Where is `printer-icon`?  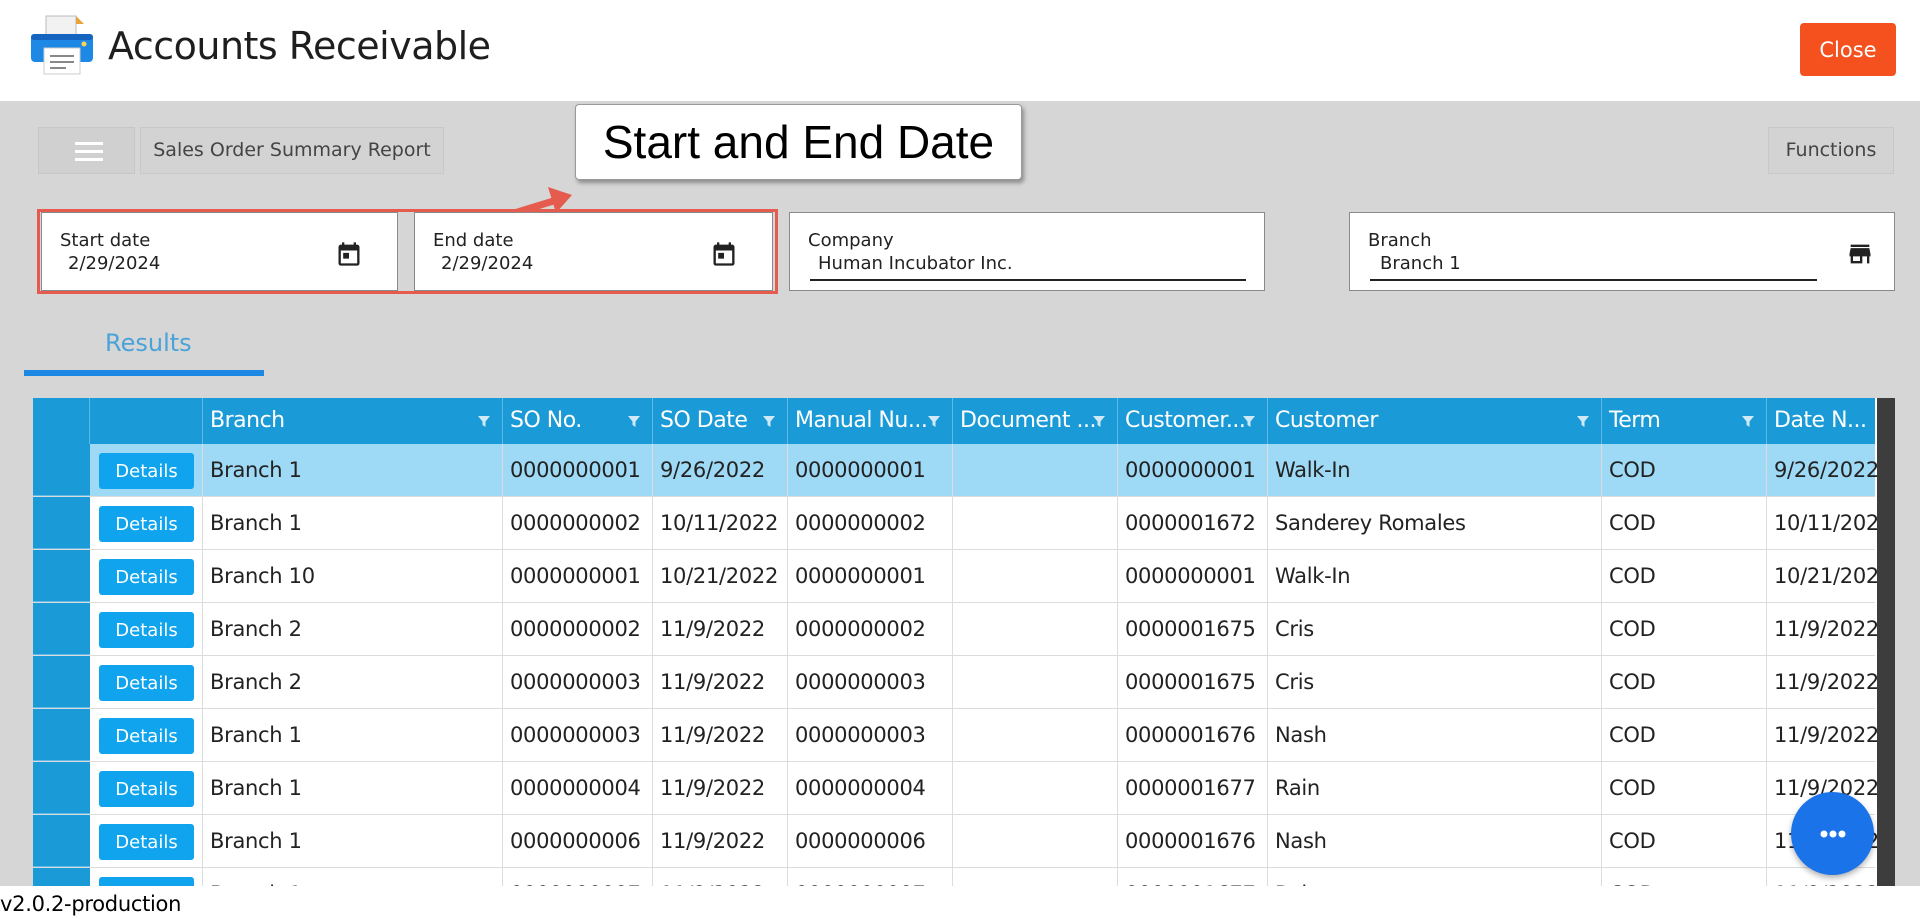 printer-icon is located at coordinates (62, 45).